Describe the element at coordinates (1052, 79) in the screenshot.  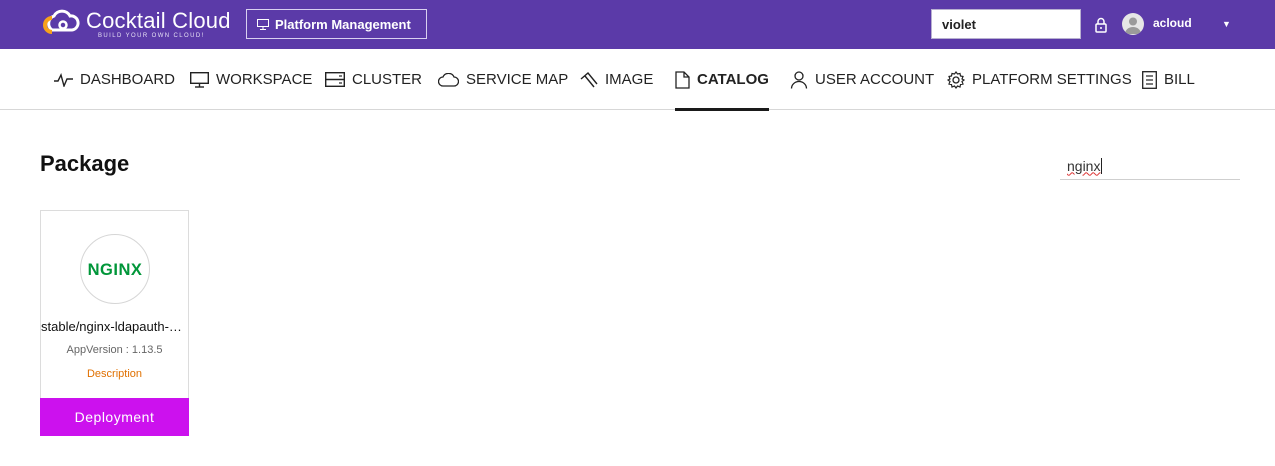
I see `nav-item-label: PLATFORM SETTINGS` at that location.